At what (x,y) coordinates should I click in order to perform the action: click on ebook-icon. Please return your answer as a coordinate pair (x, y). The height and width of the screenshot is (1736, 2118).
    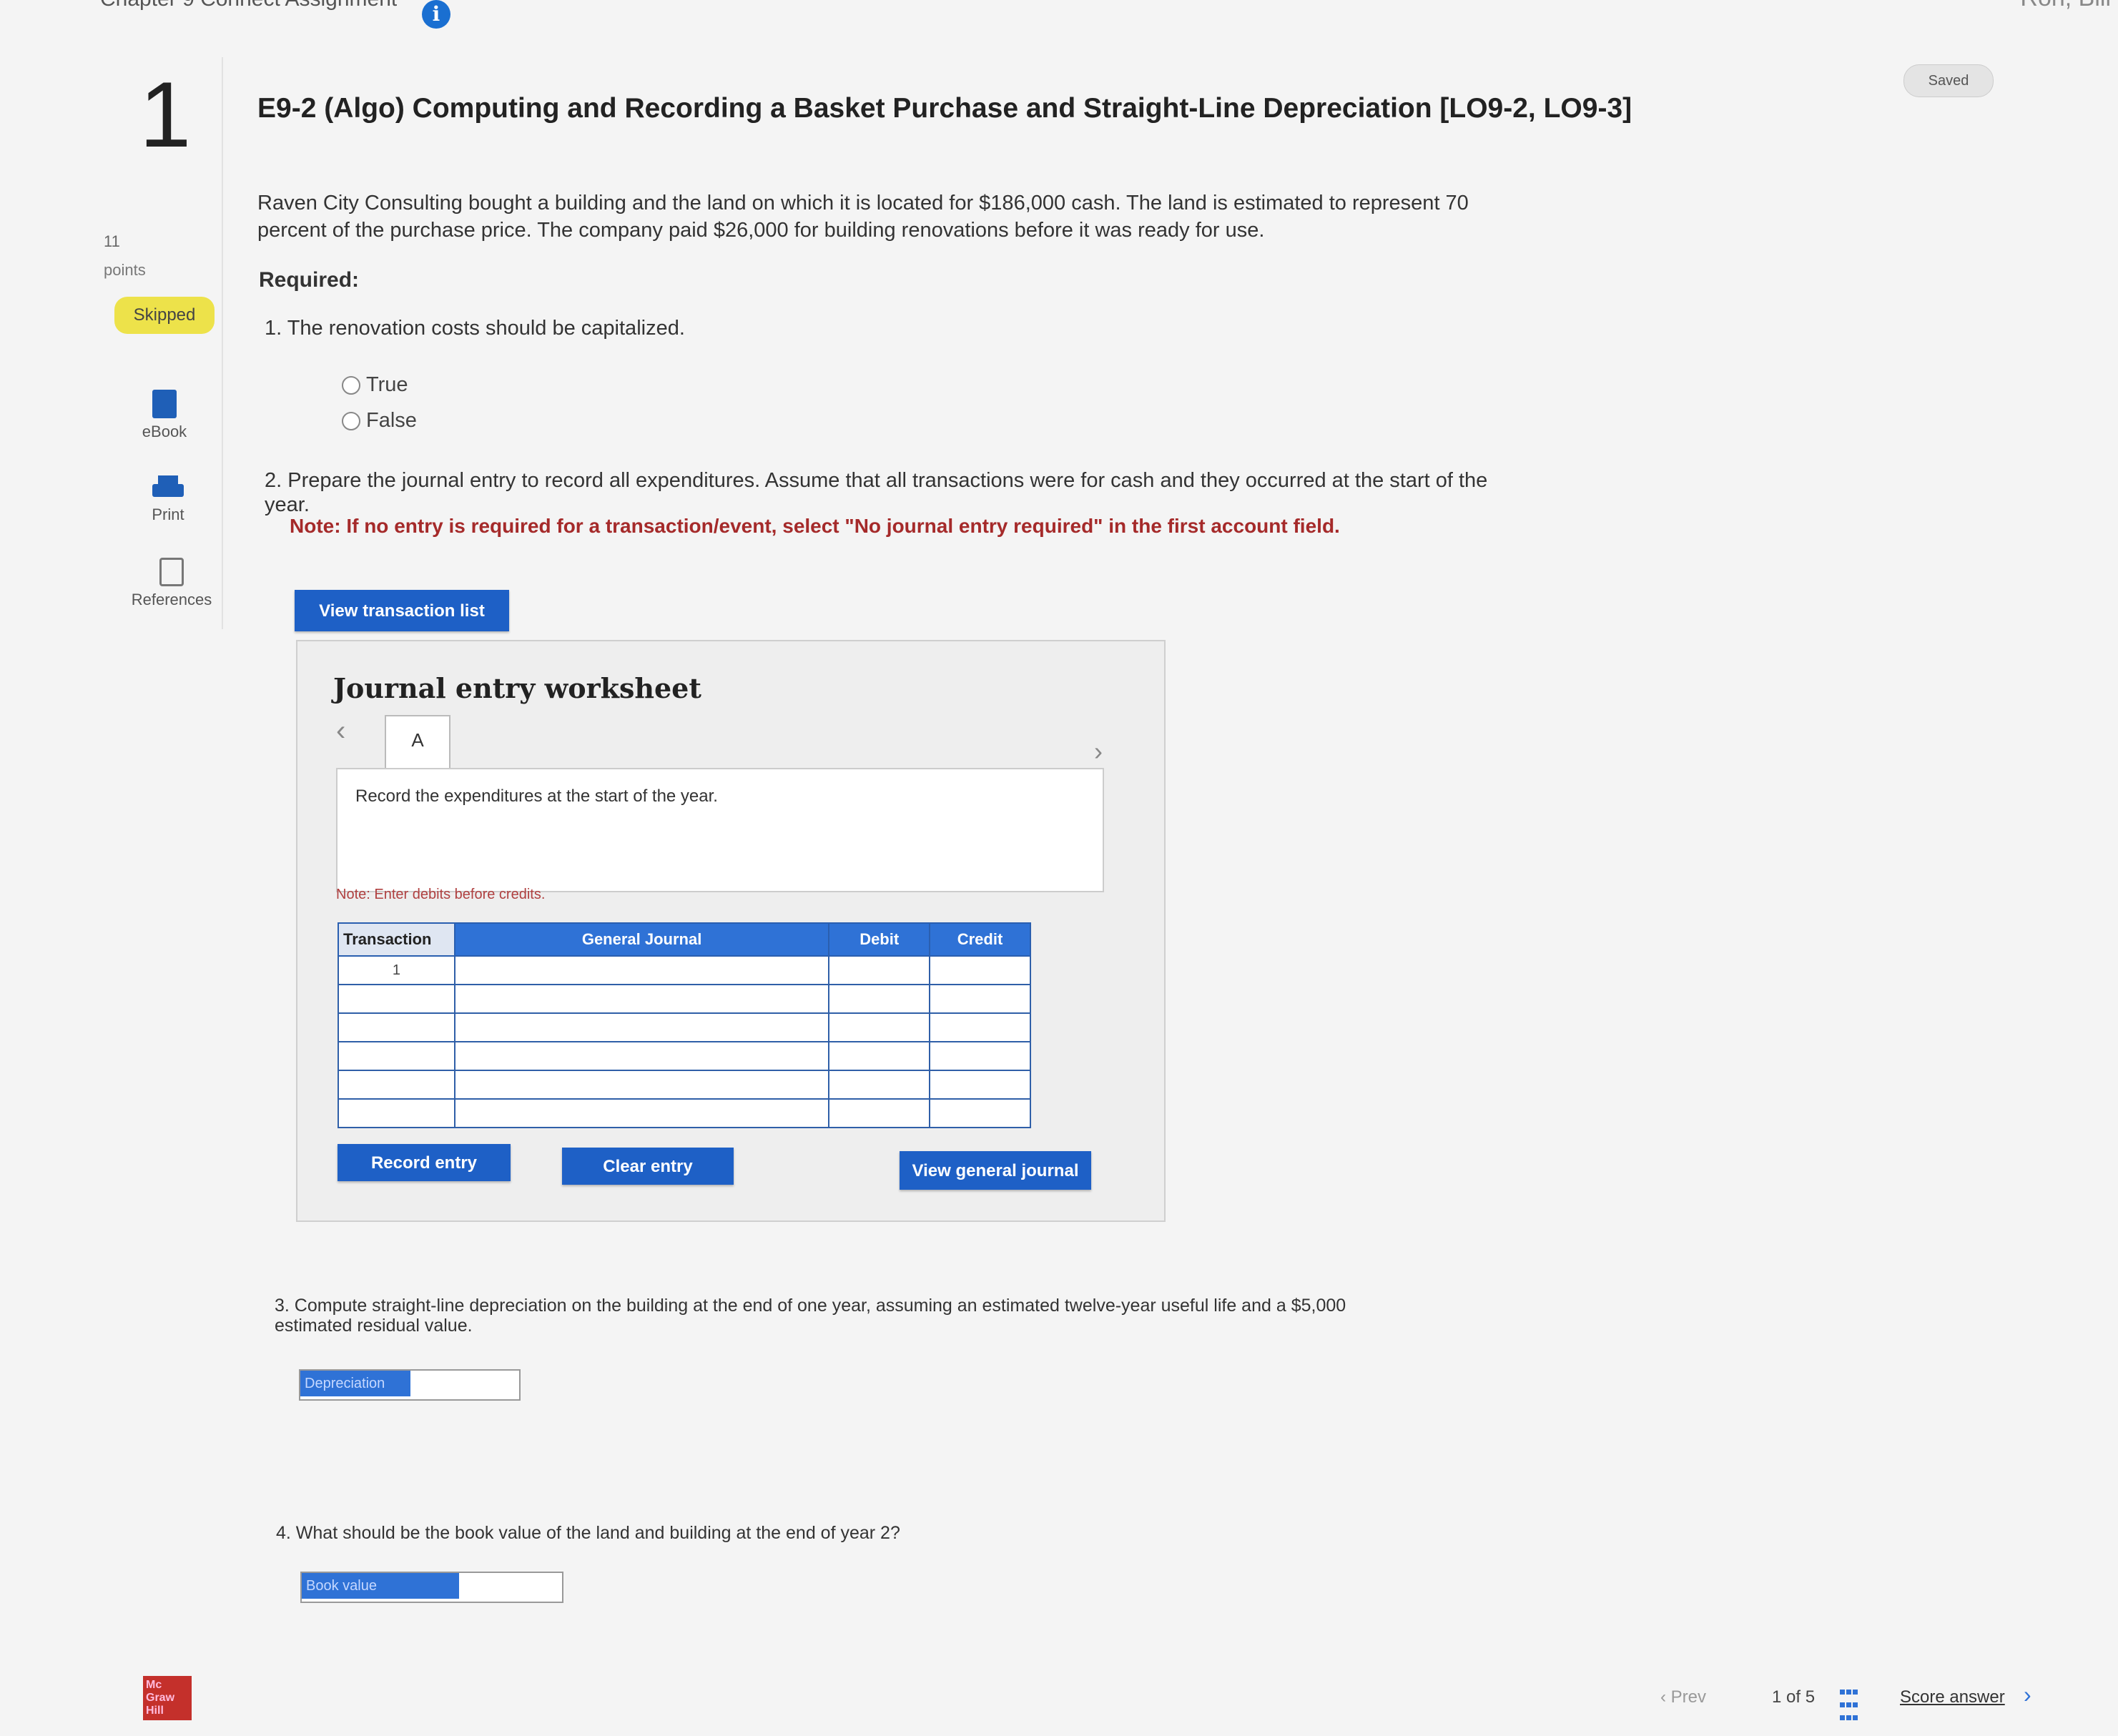
    Looking at the image, I should click on (164, 404).